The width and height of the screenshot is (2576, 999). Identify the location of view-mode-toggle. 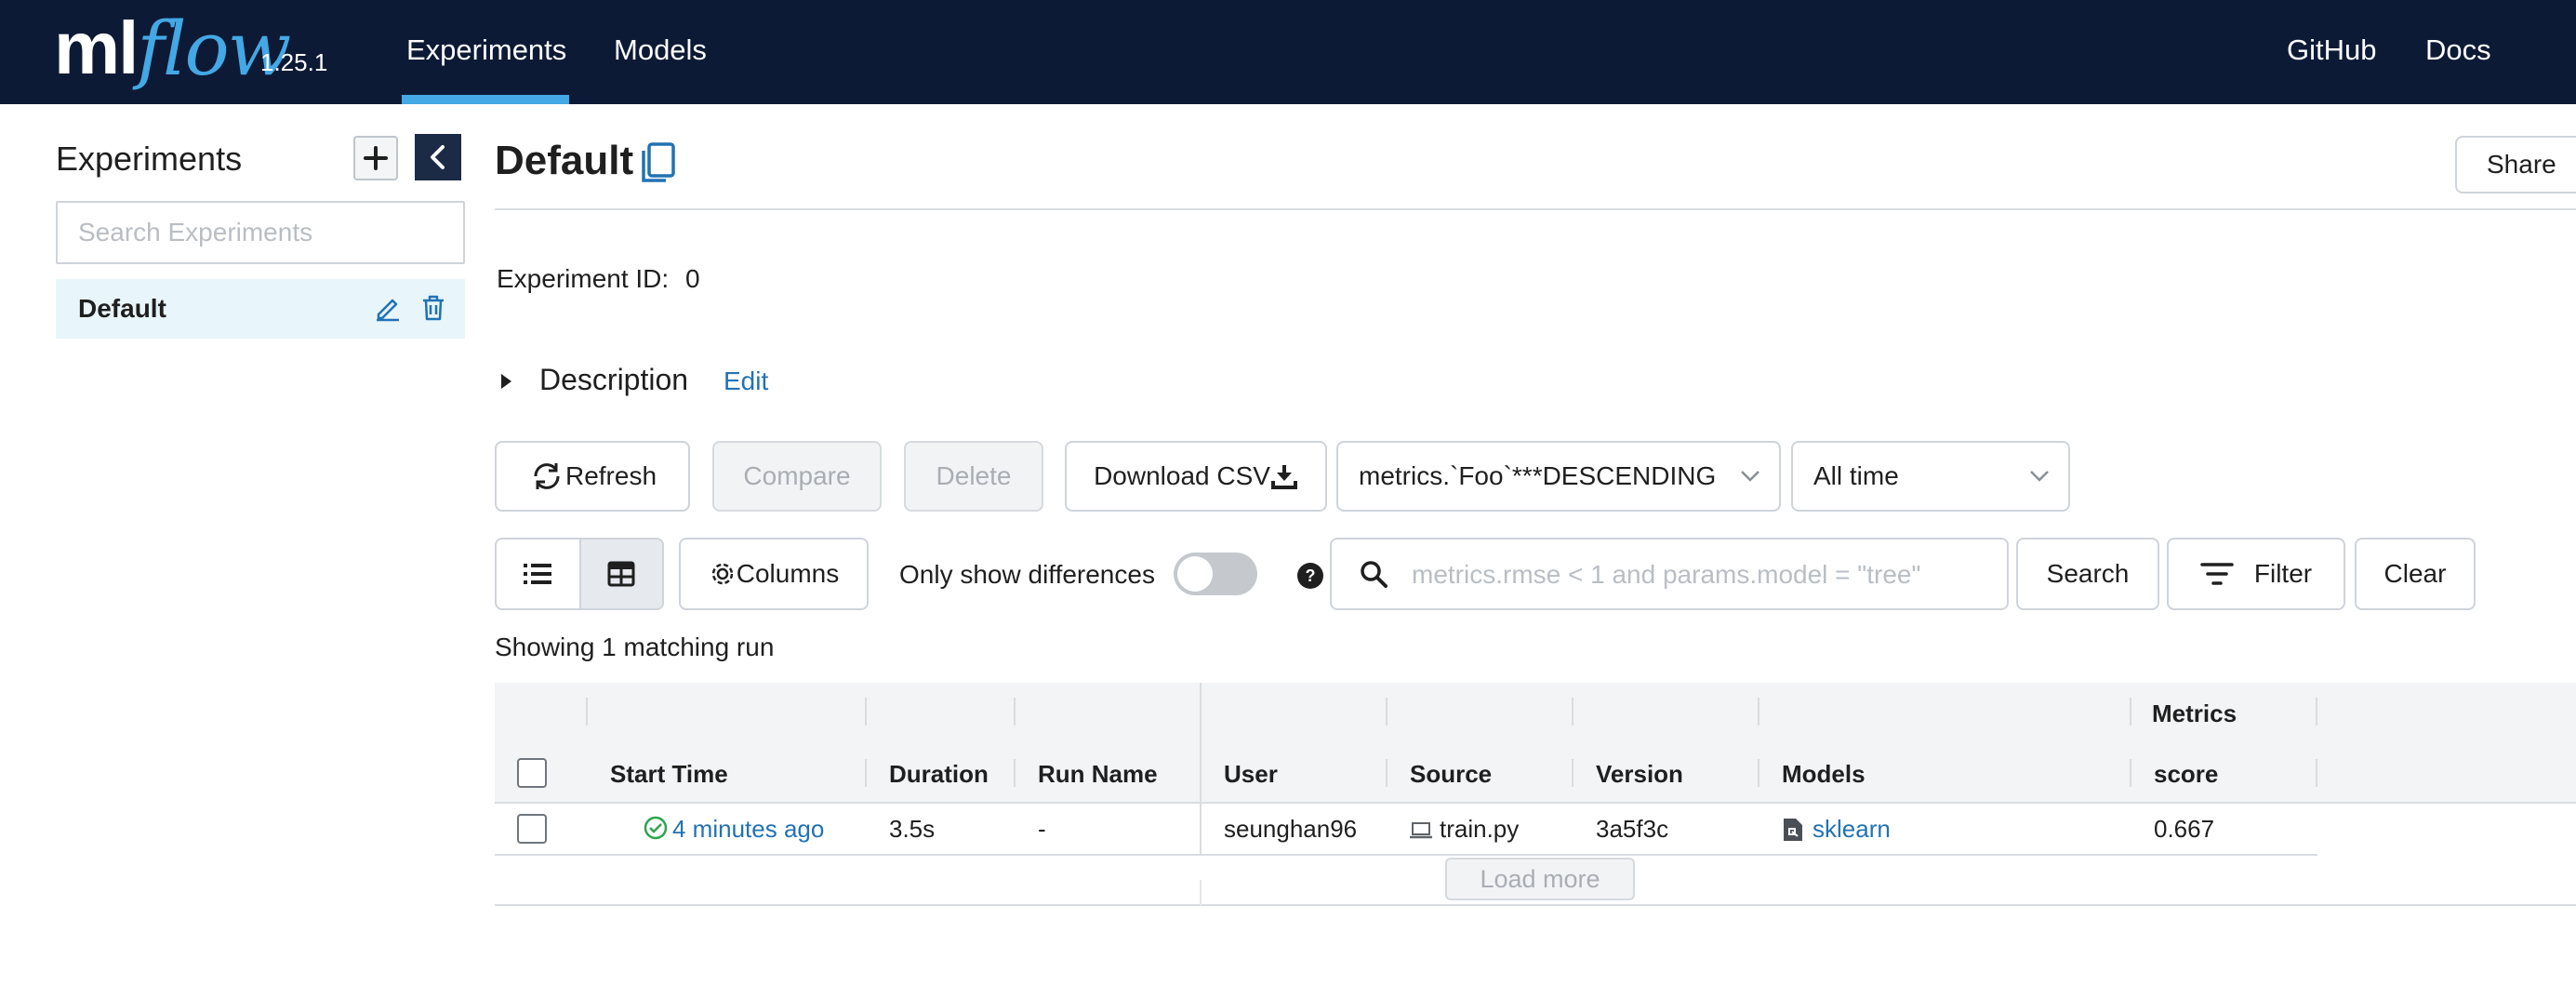
(579, 574).